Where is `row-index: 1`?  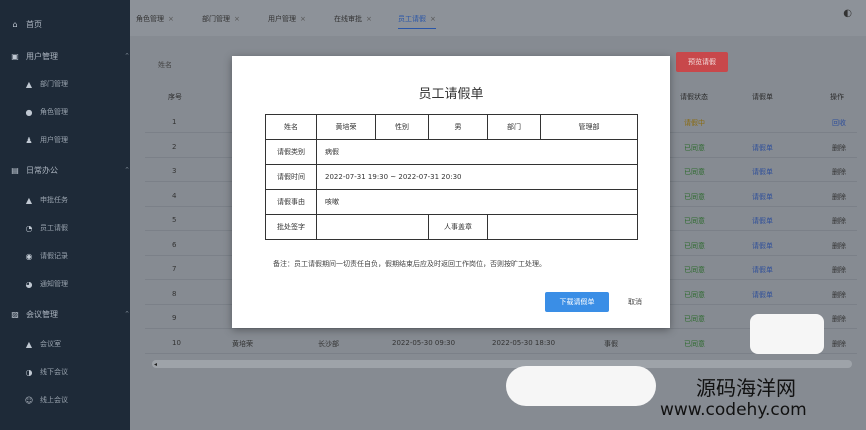 row-index: 1 is located at coordinates (174, 122).